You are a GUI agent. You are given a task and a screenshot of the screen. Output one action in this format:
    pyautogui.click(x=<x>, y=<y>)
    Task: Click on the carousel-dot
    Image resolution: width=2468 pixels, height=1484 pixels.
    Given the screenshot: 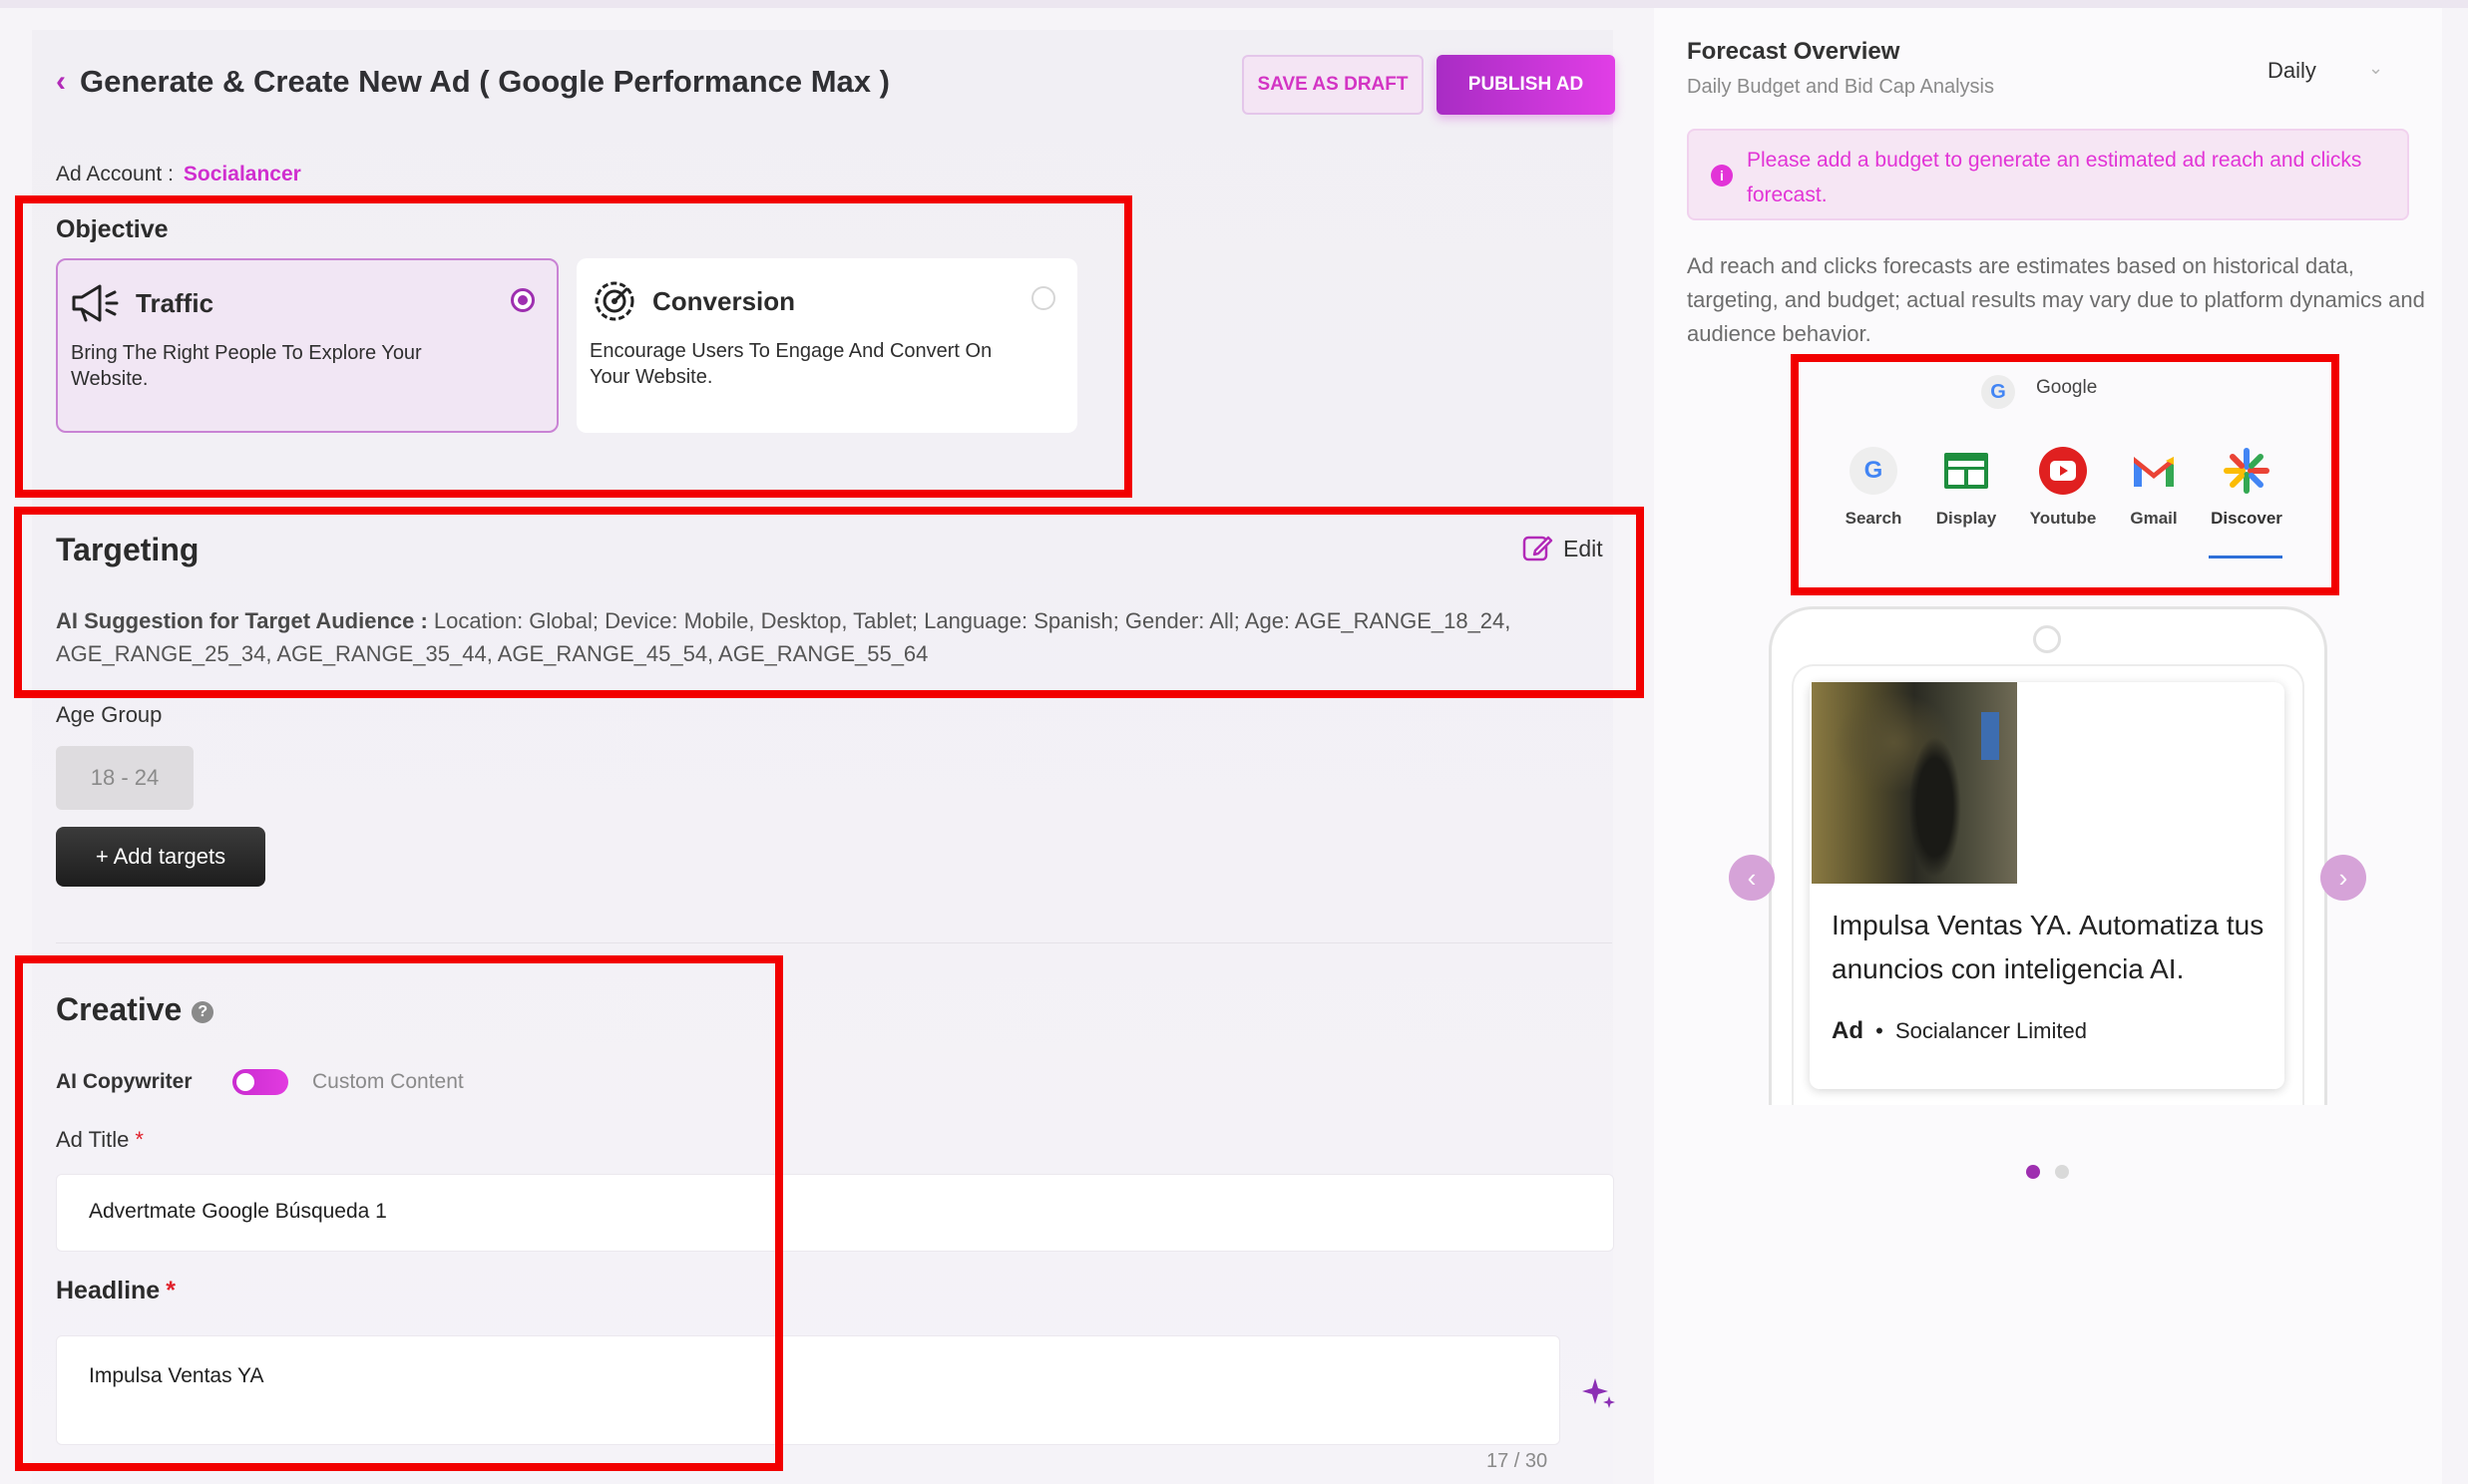 What is the action you would take?
    pyautogui.click(x=2062, y=1172)
    